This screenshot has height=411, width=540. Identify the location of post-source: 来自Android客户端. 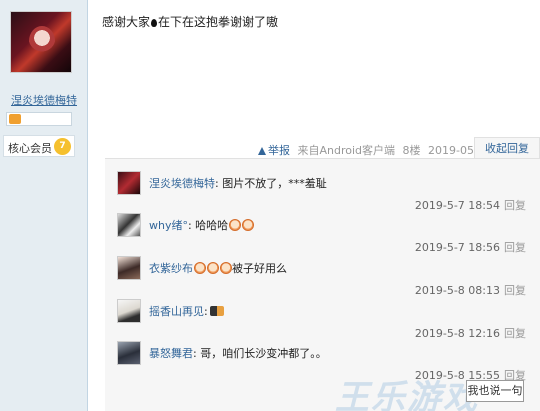
(346, 150).